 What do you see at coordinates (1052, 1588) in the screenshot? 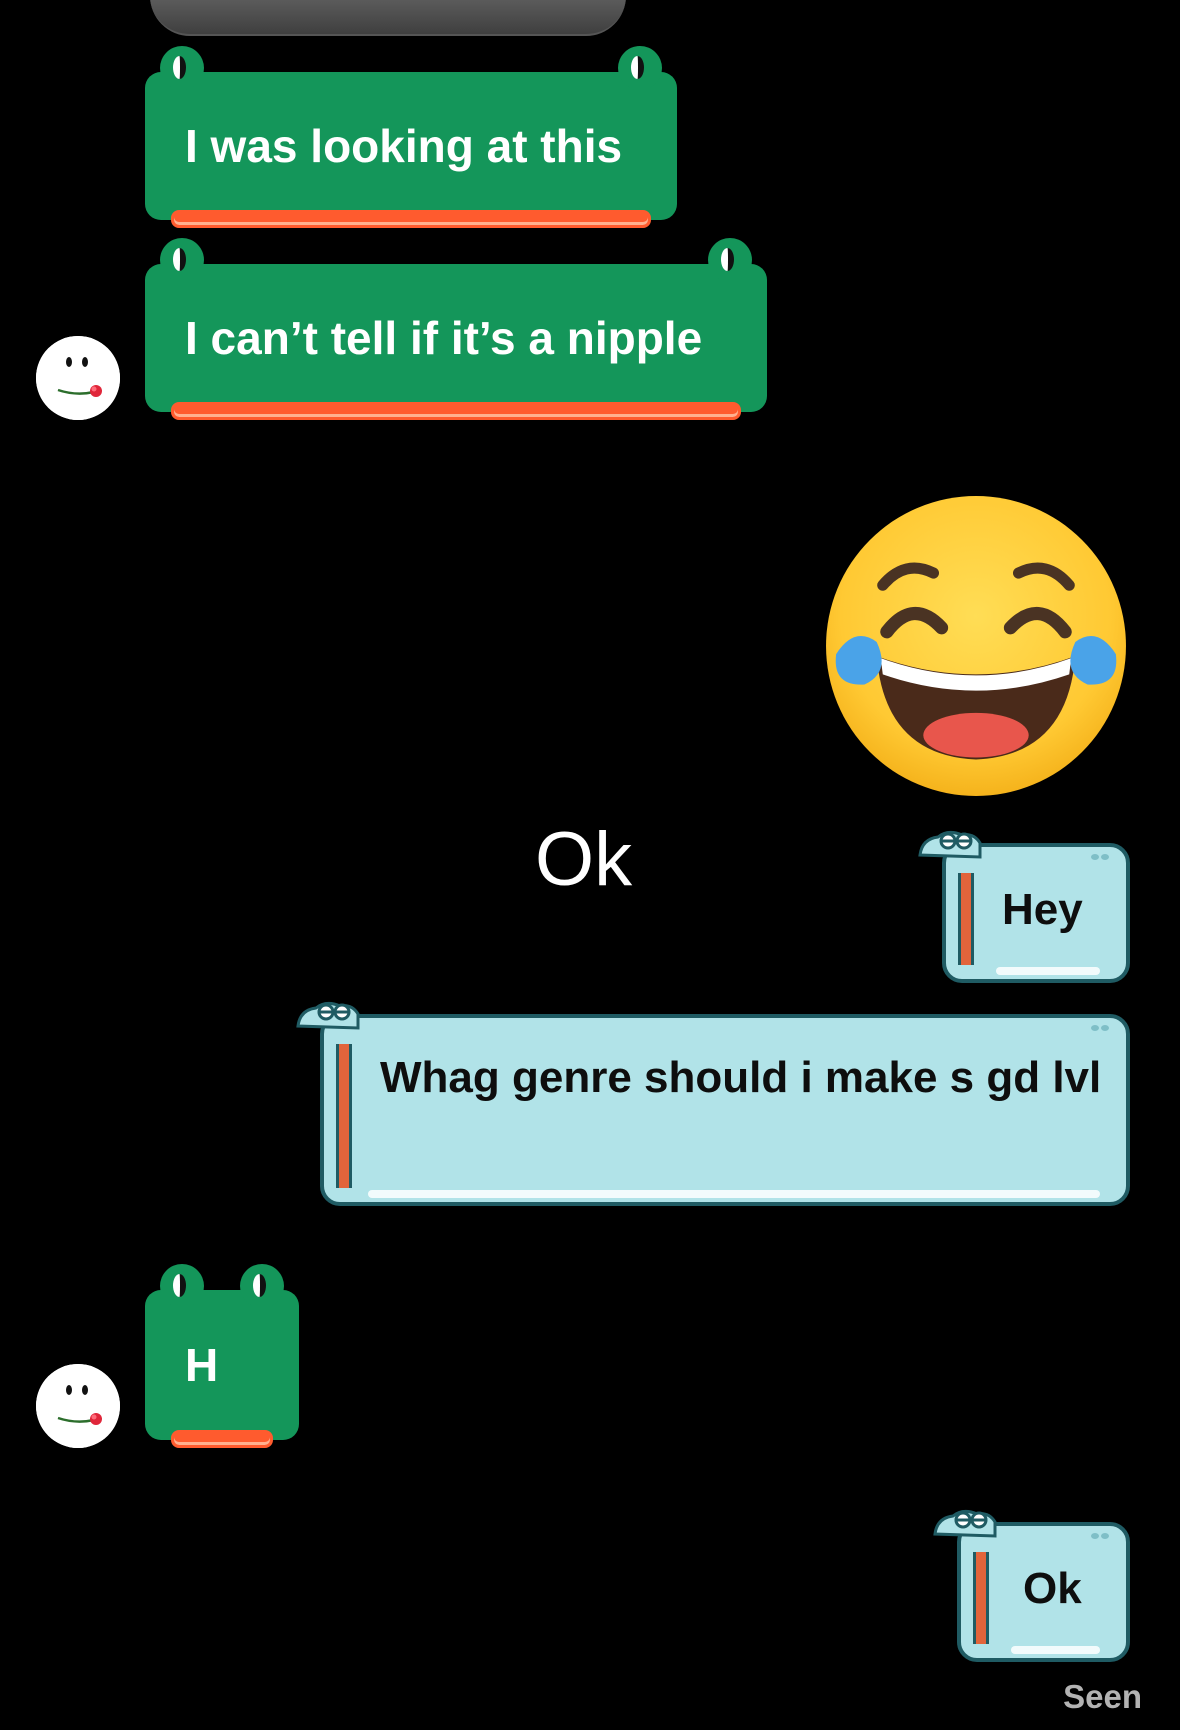
I see `message-text: Ok` at bounding box center [1052, 1588].